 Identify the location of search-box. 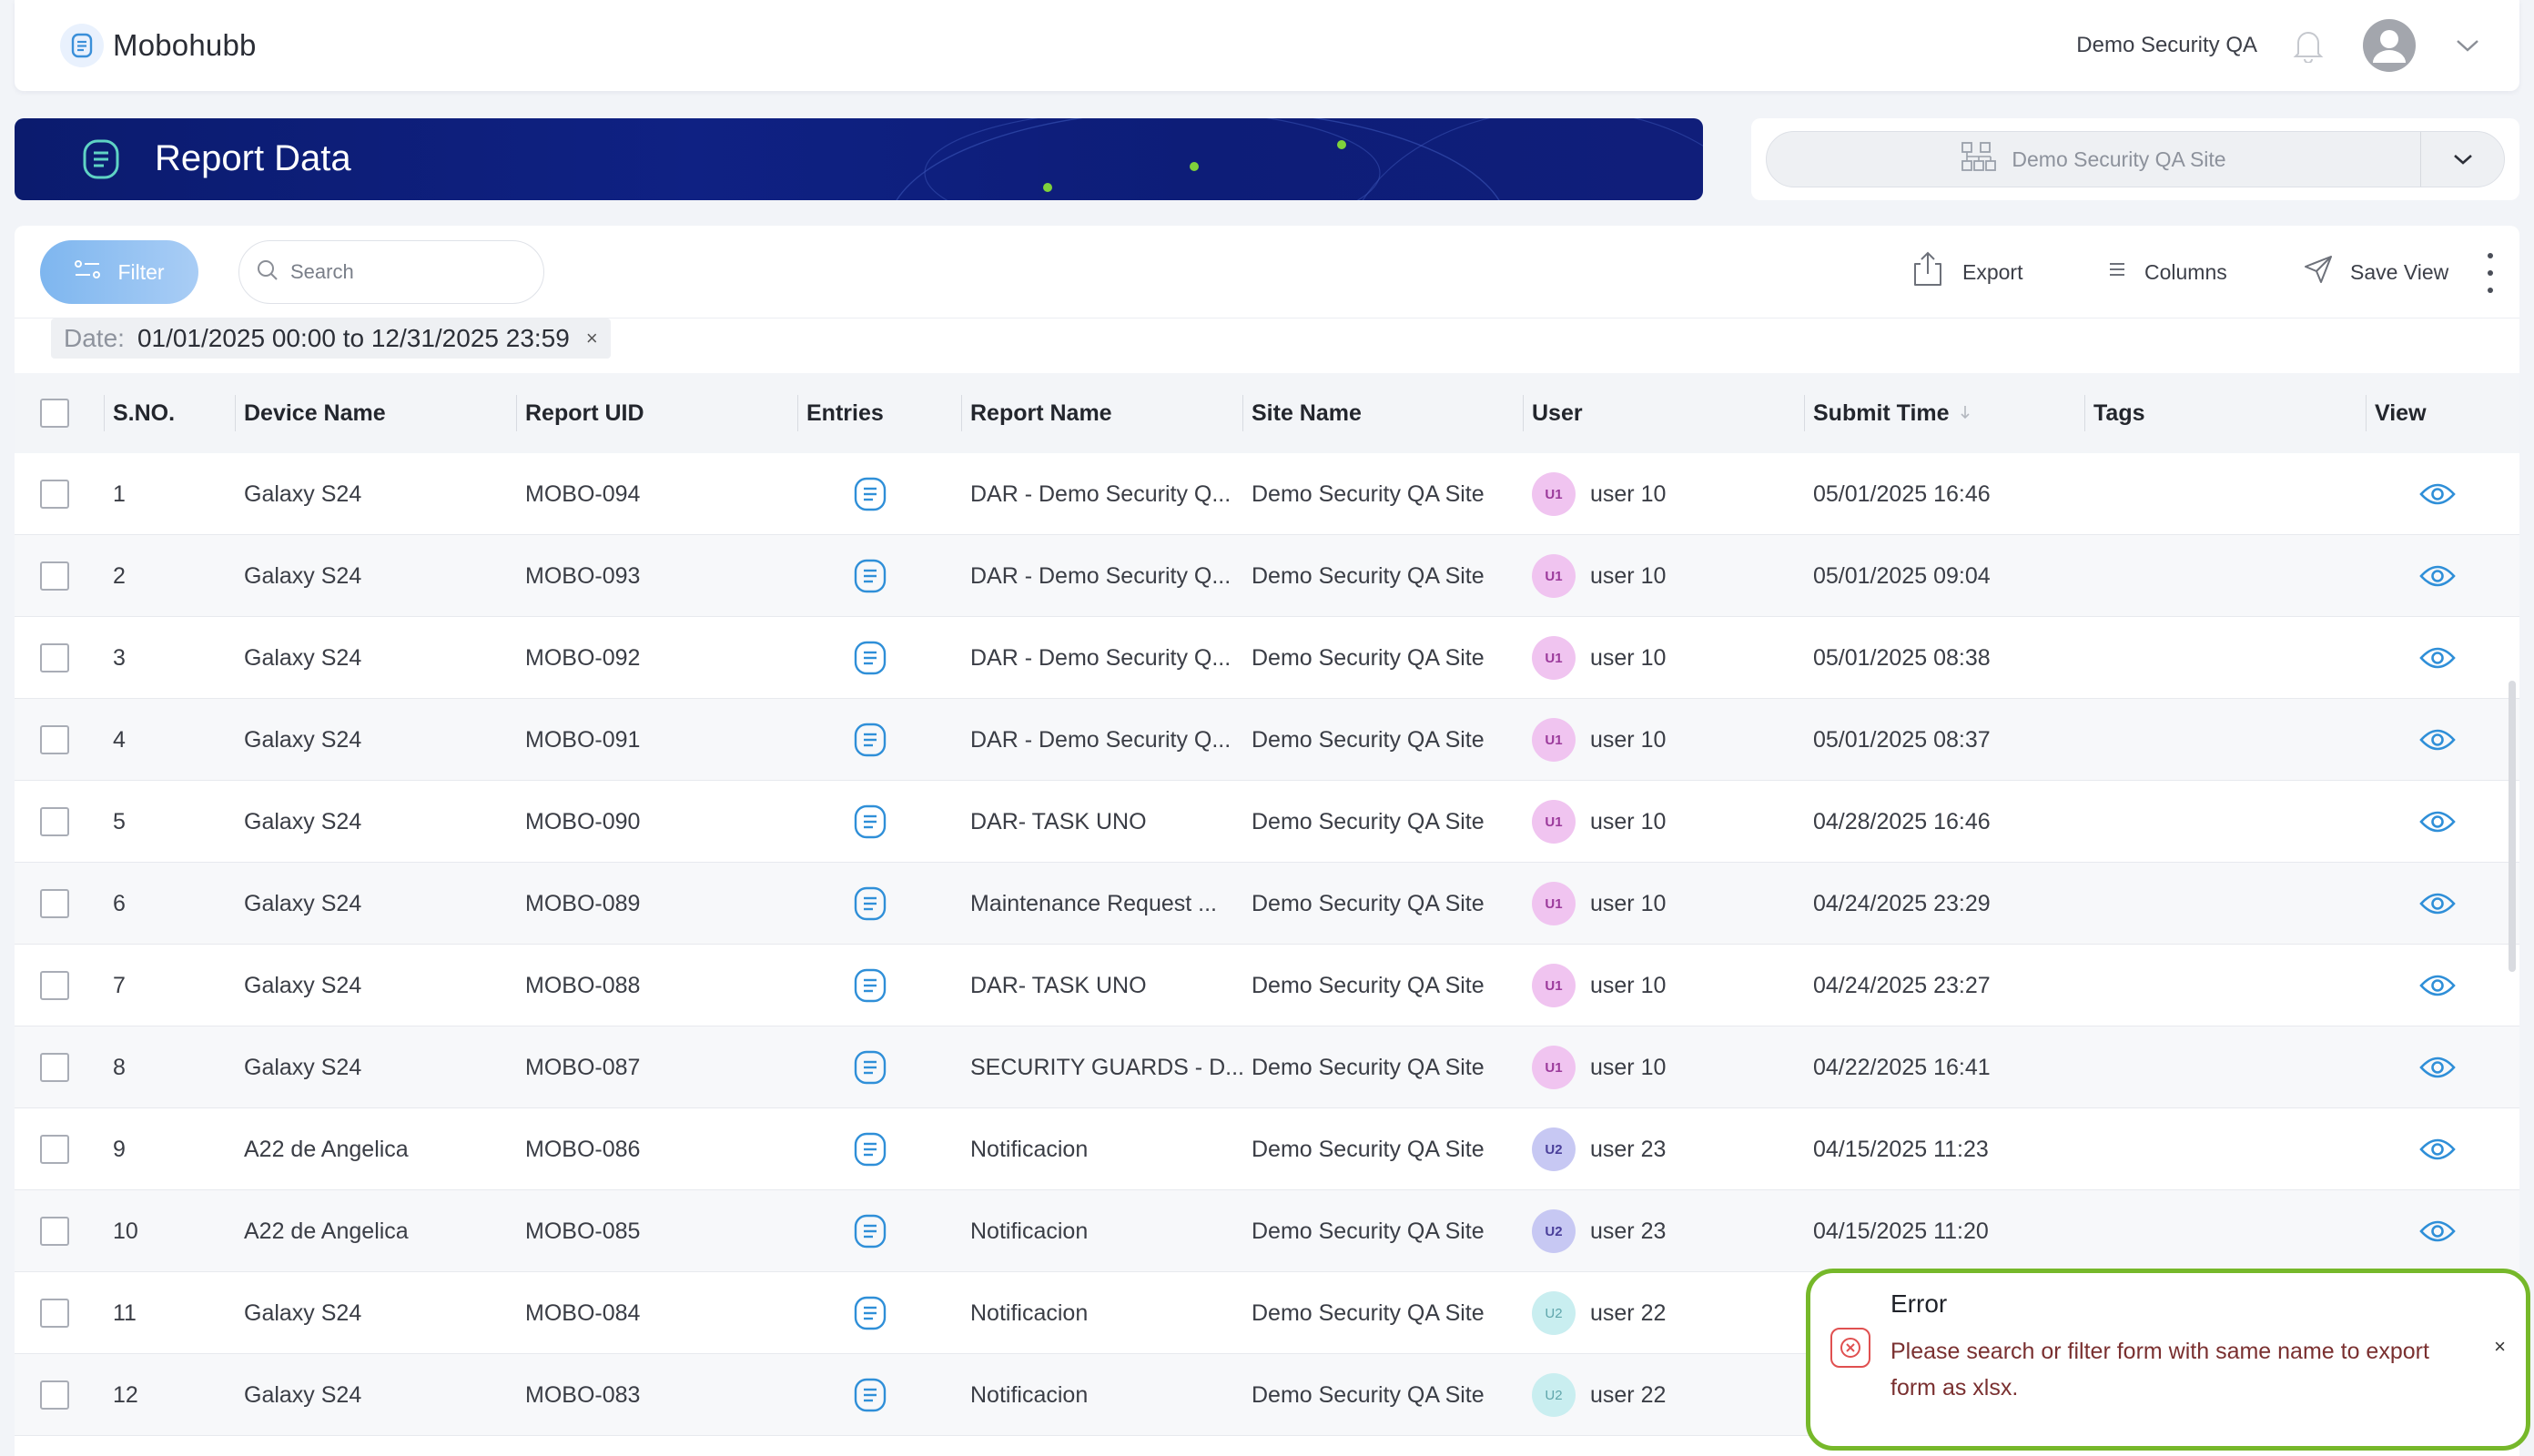
(391, 272).